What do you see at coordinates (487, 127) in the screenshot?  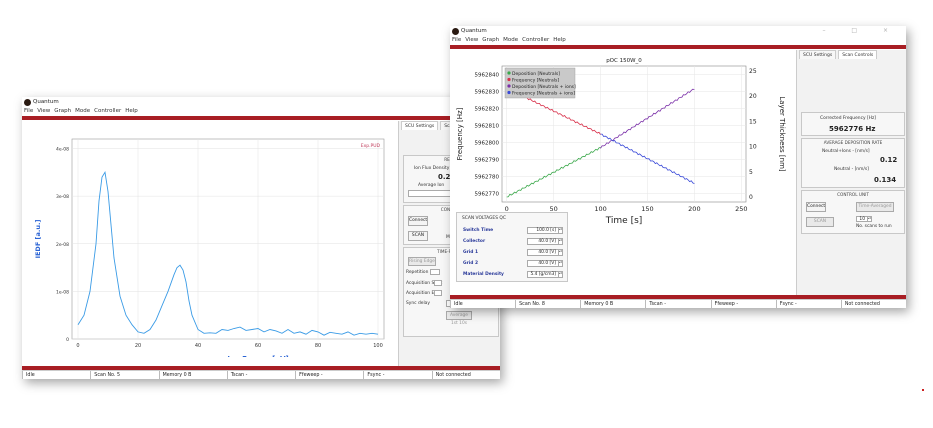 I see `y-tick-label: 5962810` at bounding box center [487, 127].